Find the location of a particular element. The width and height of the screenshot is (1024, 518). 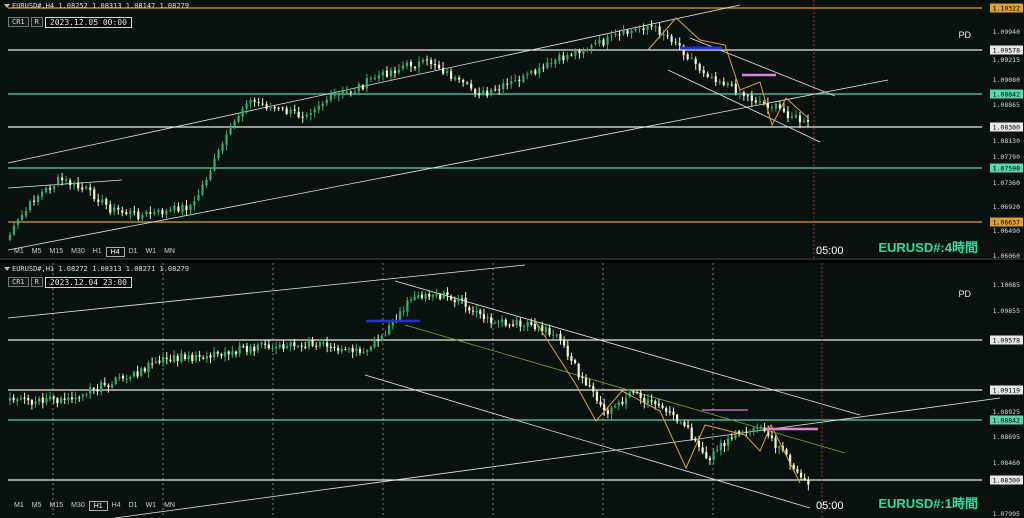

h1-toolbar: CR1 R 2023.12.04 23:00 is located at coordinates (70, 282).